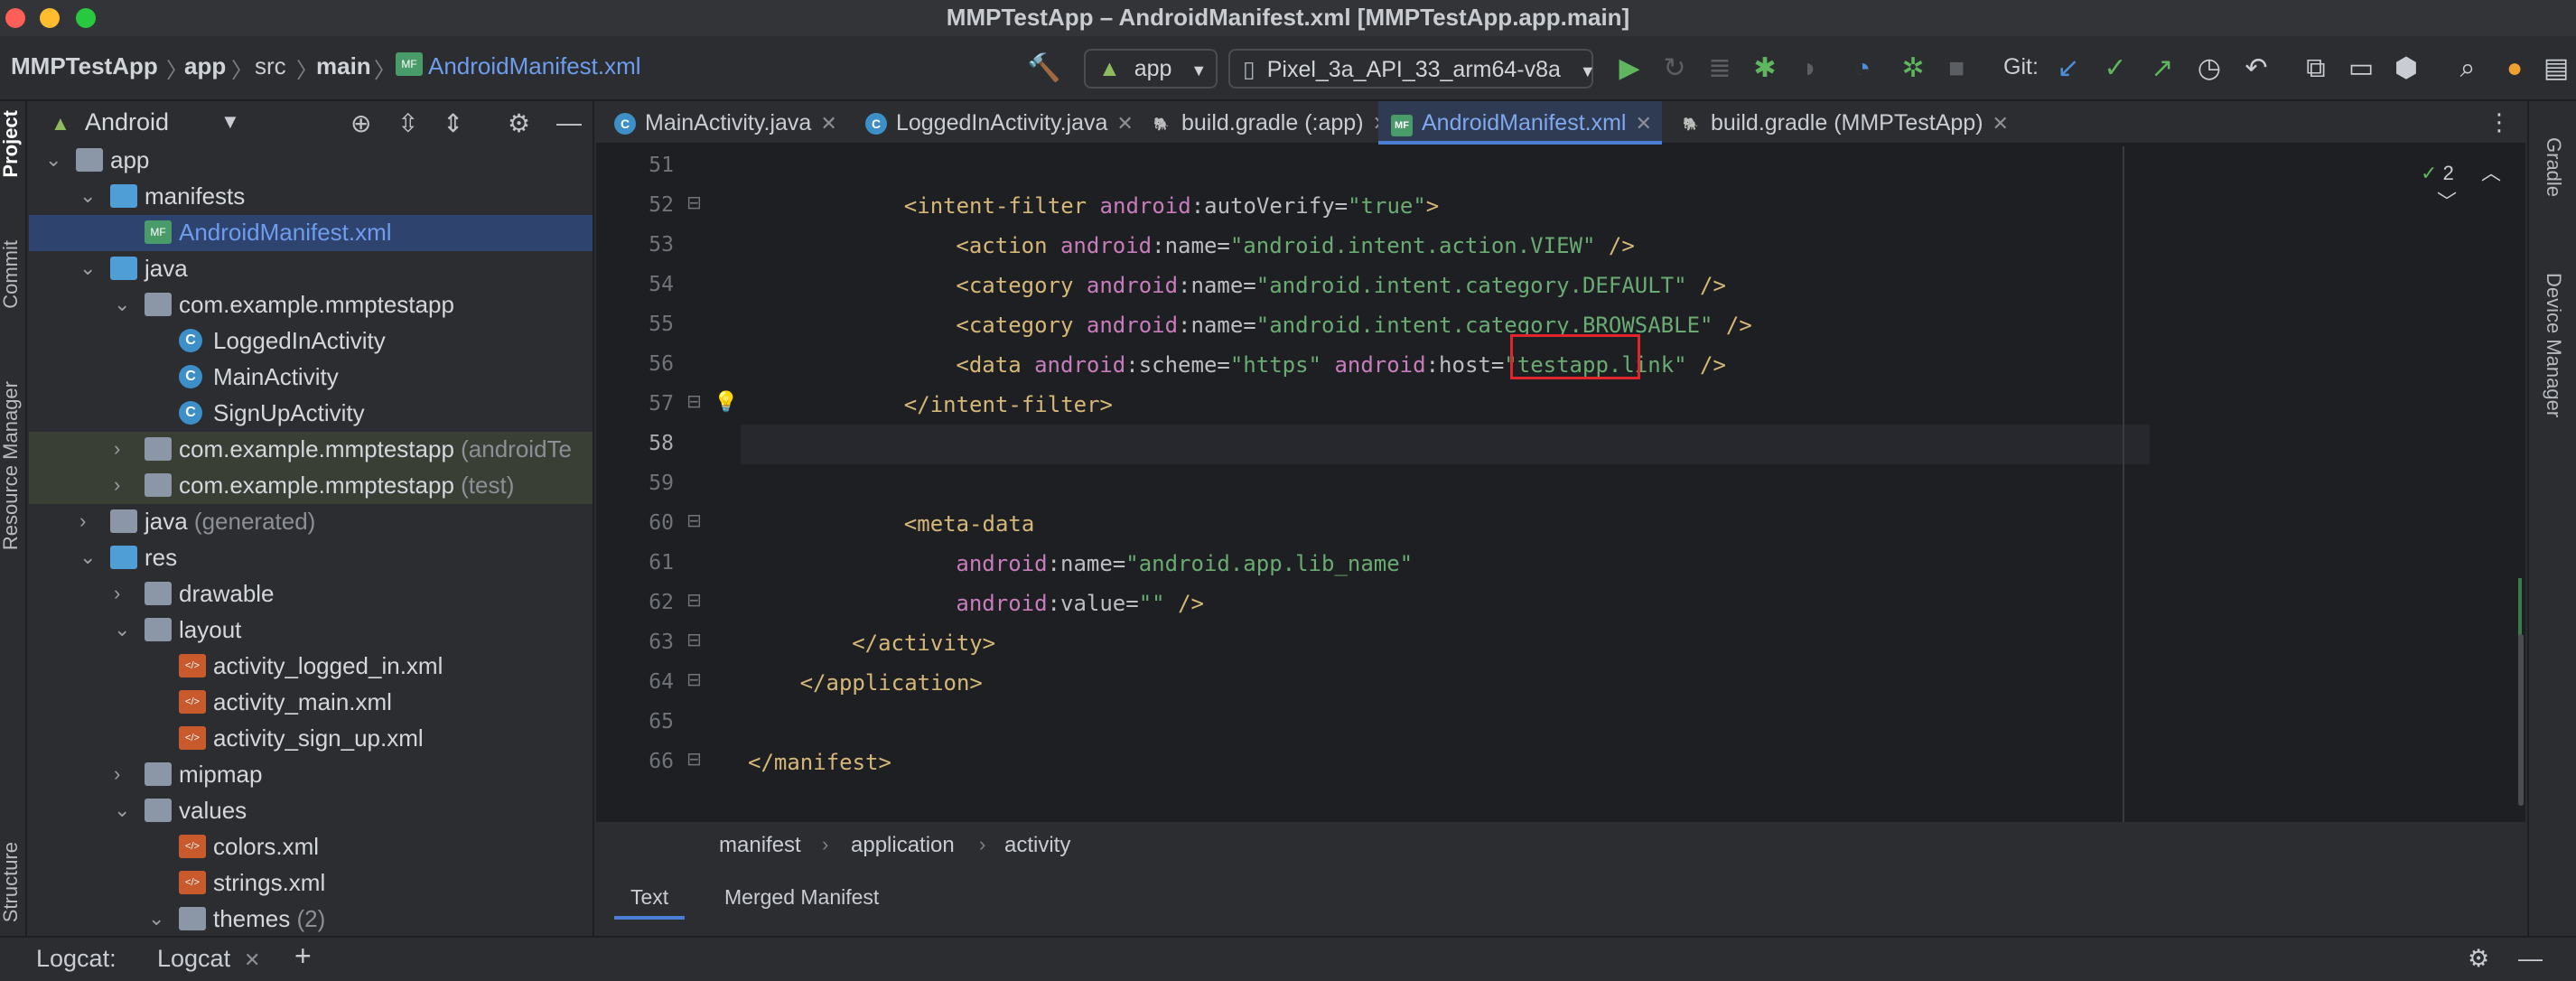 The width and height of the screenshot is (2576, 981). I want to click on run-icon: ▶, so click(1629, 69).